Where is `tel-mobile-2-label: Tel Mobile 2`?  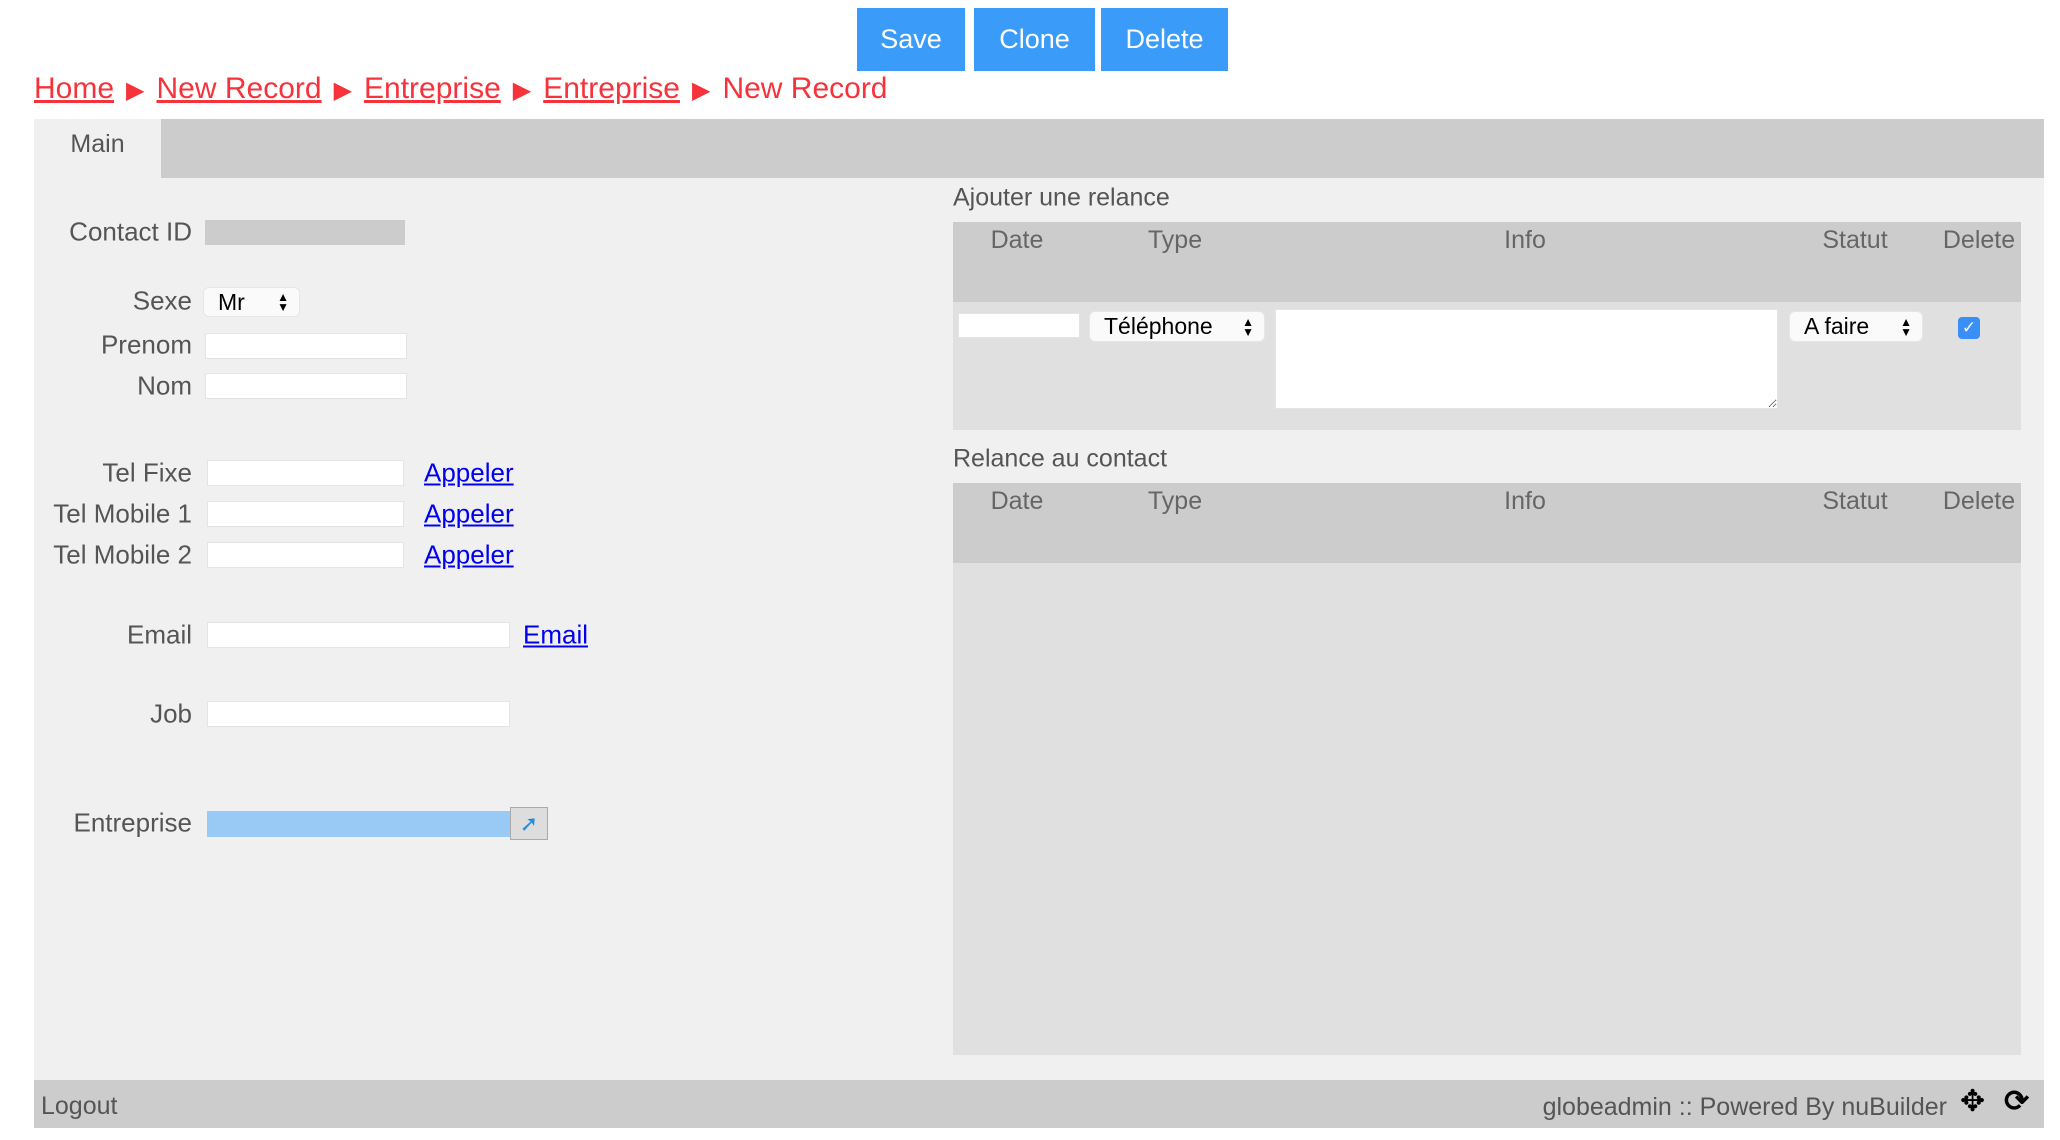 tel-mobile-2-label: Tel Mobile 2 is located at coordinates (122, 554).